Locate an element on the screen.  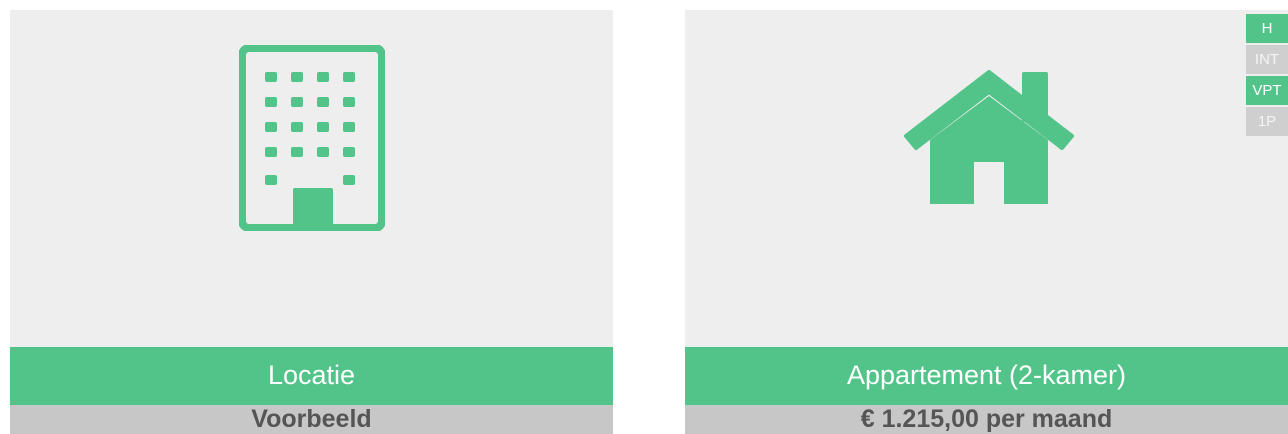
apartment-card-title: Appartement (2-kamer) is located at coordinates (986, 375).